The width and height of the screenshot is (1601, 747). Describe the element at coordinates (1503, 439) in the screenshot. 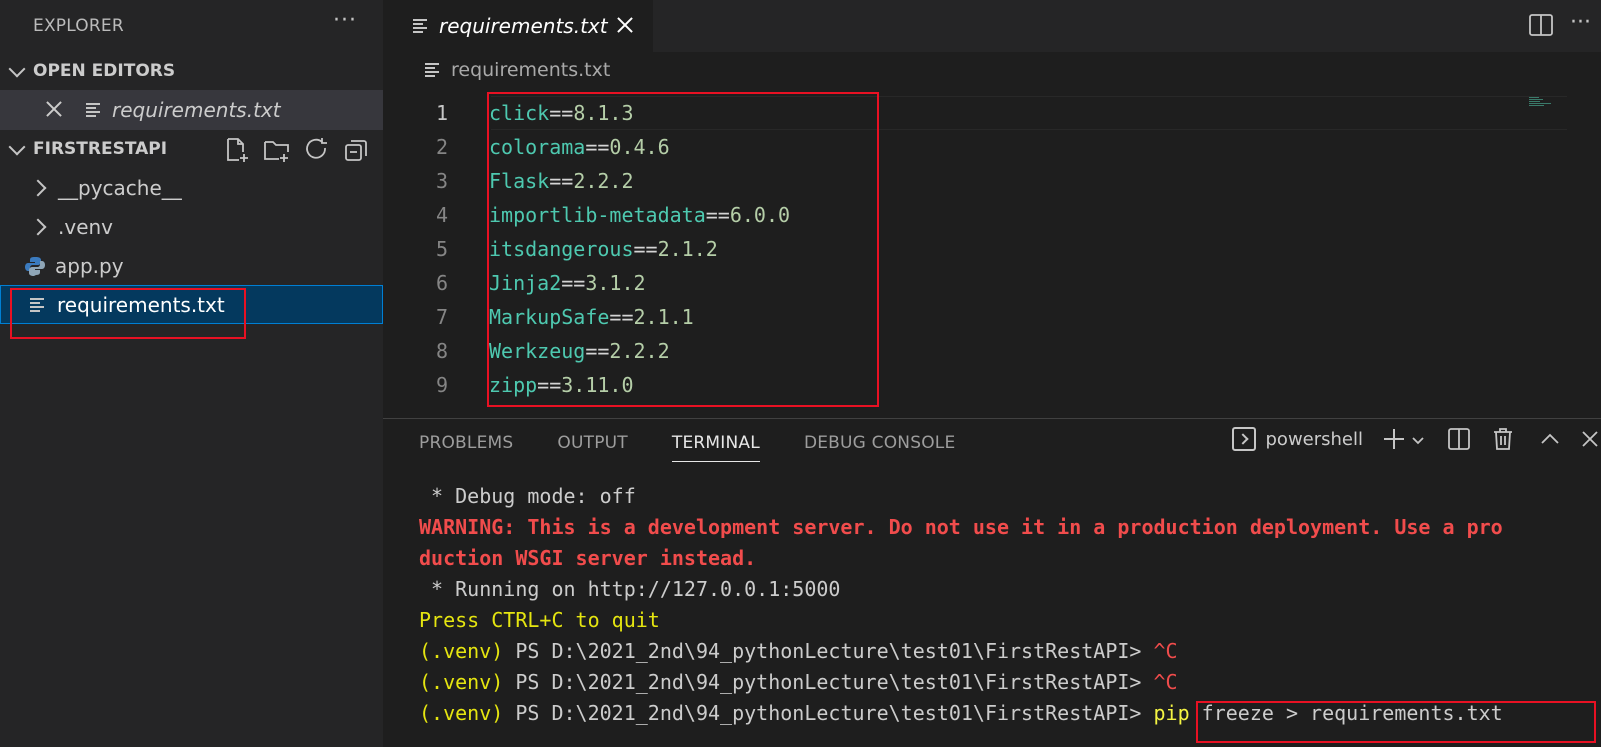

I see `trash-icon` at that location.